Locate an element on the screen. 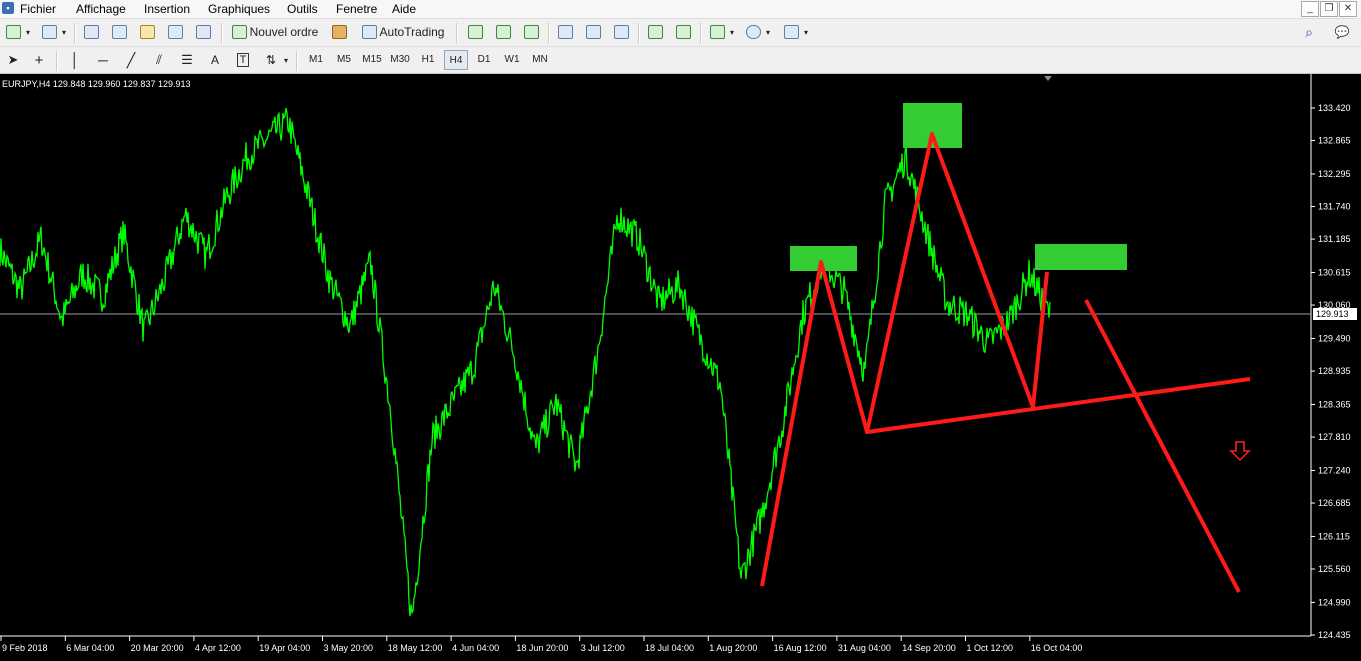 The height and width of the screenshot is (661, 1361). new-chart-button is located at coordinates (13, 32).